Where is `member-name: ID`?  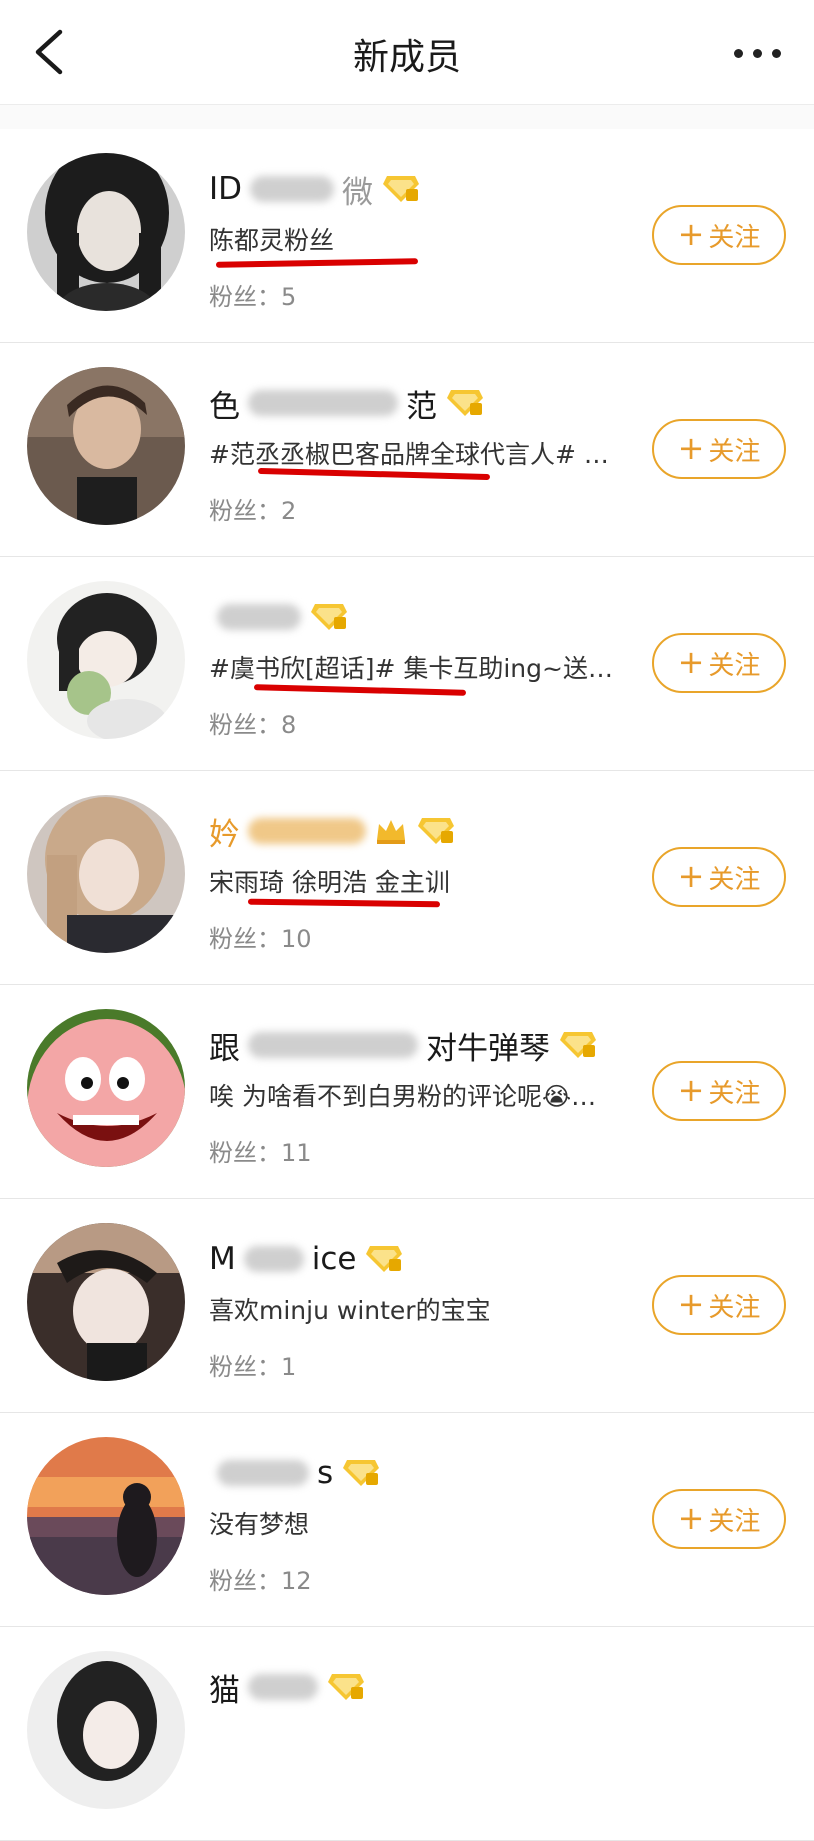 member-name: ID is located at coordinates (225, 189).